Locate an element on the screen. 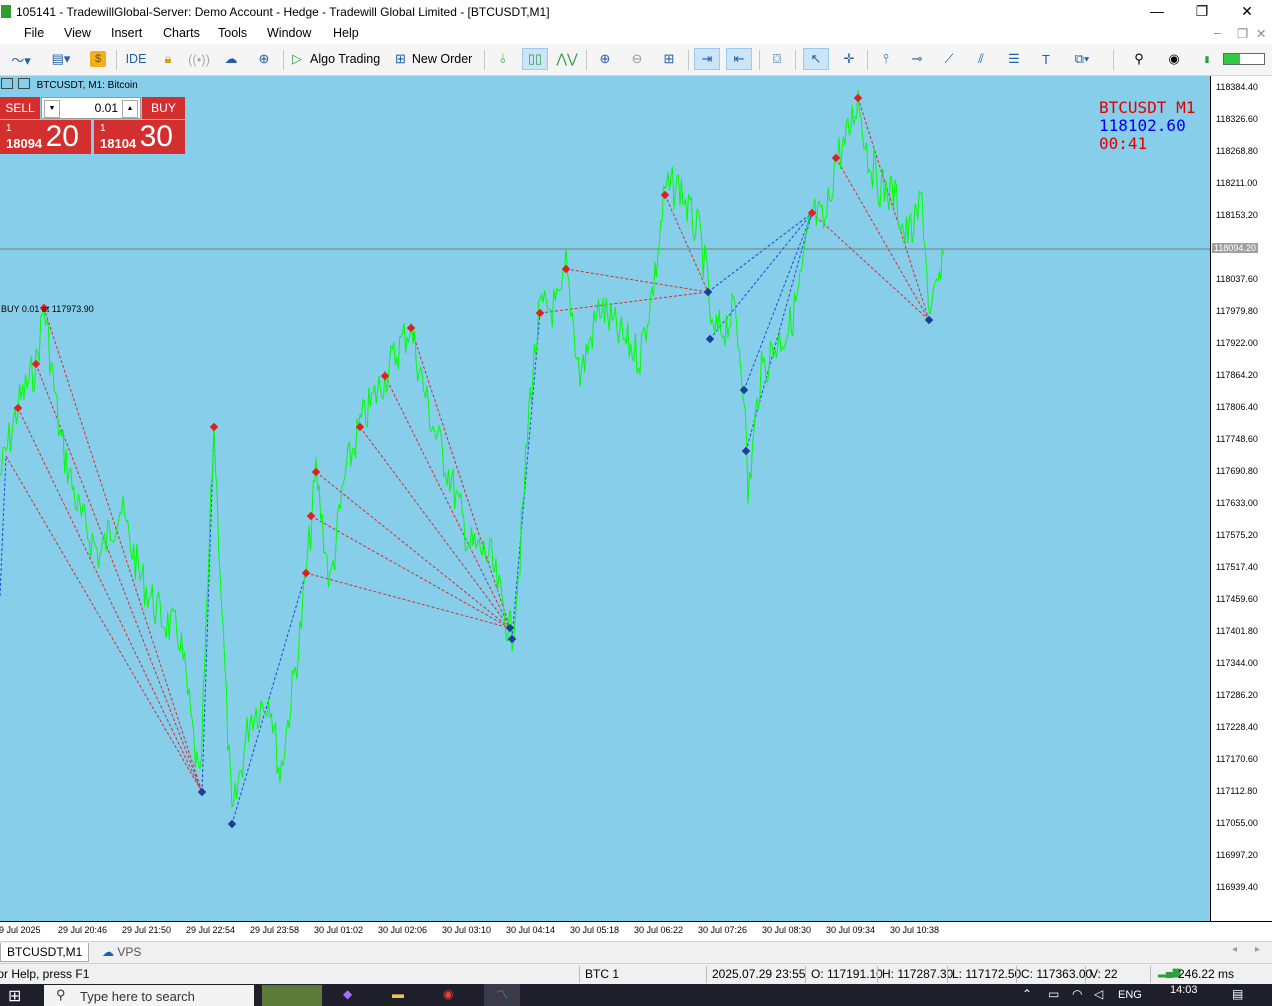 This screenshot has width=1272, height=1006. signal-strength-icon: ▮ is located at coordinates (1207, 59).